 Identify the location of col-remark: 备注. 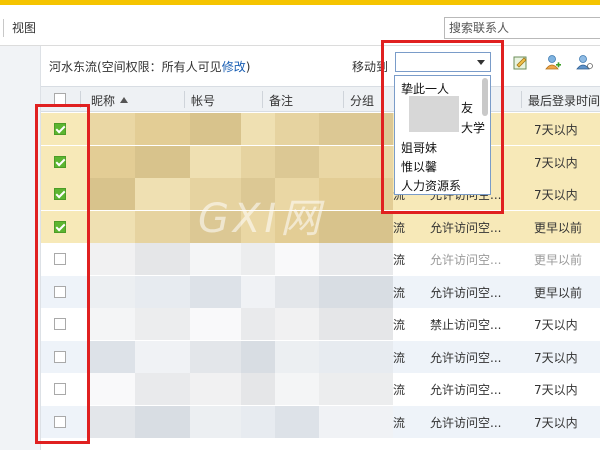
(281, 100).